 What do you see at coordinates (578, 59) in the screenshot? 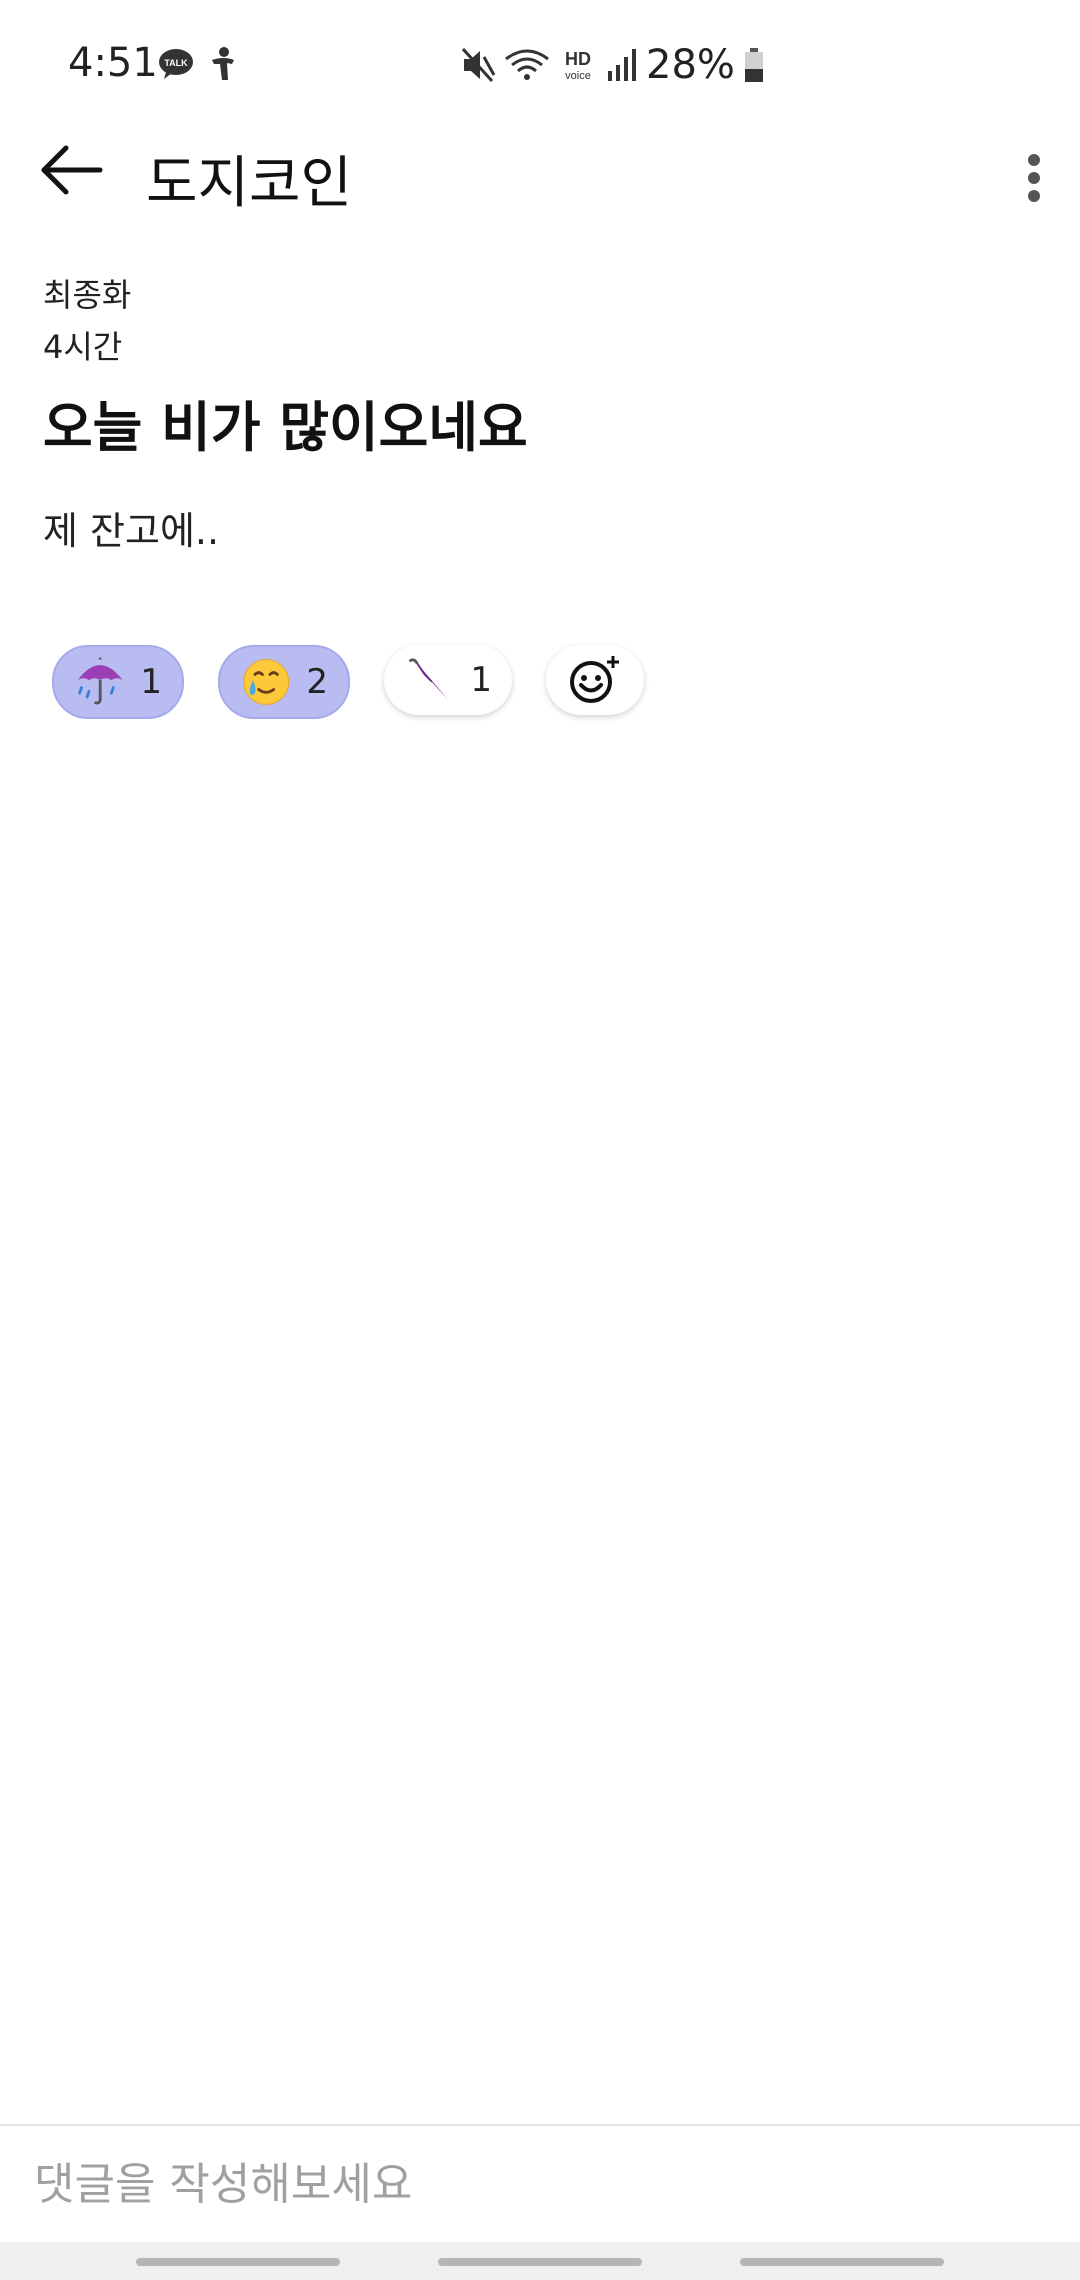
I see `svg-text: HD` at bounding box center [578, 59].